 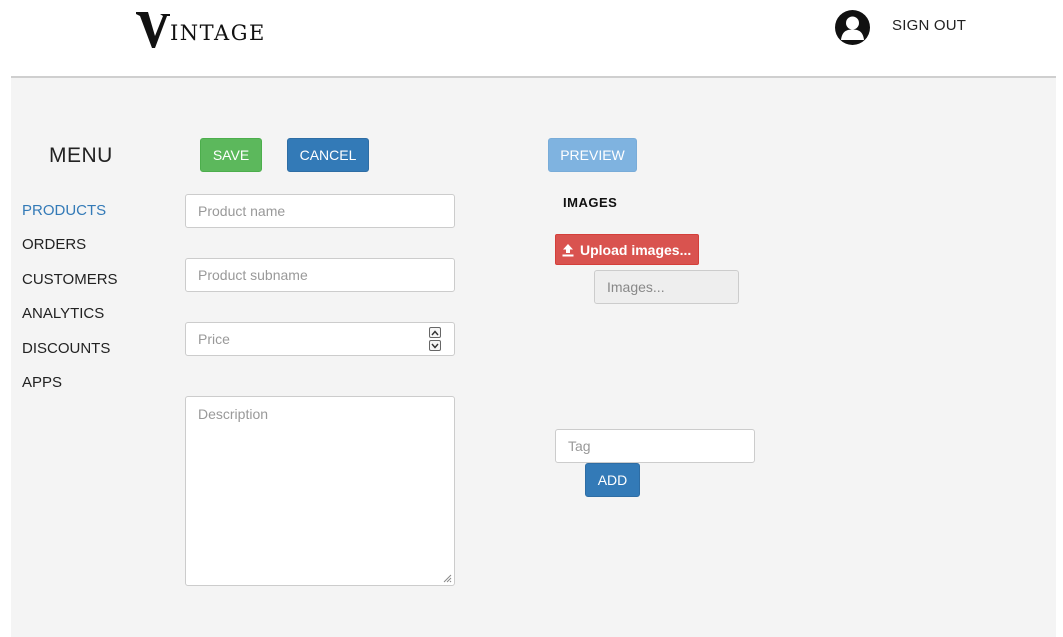 I want to click on save-button: SAVE, so click(x=231, y=155).